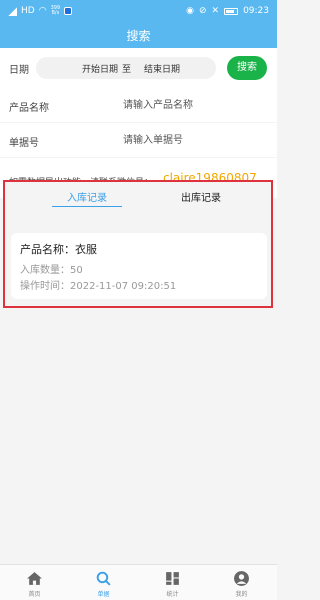 The image size is (320, 600). I want to click on receipt-number-row: 单据号, so click(138, 140).